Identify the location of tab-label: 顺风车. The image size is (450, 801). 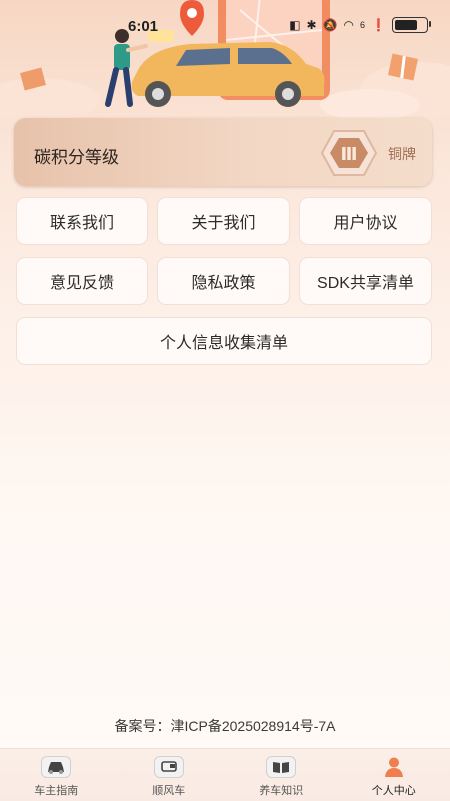
(168, 790).